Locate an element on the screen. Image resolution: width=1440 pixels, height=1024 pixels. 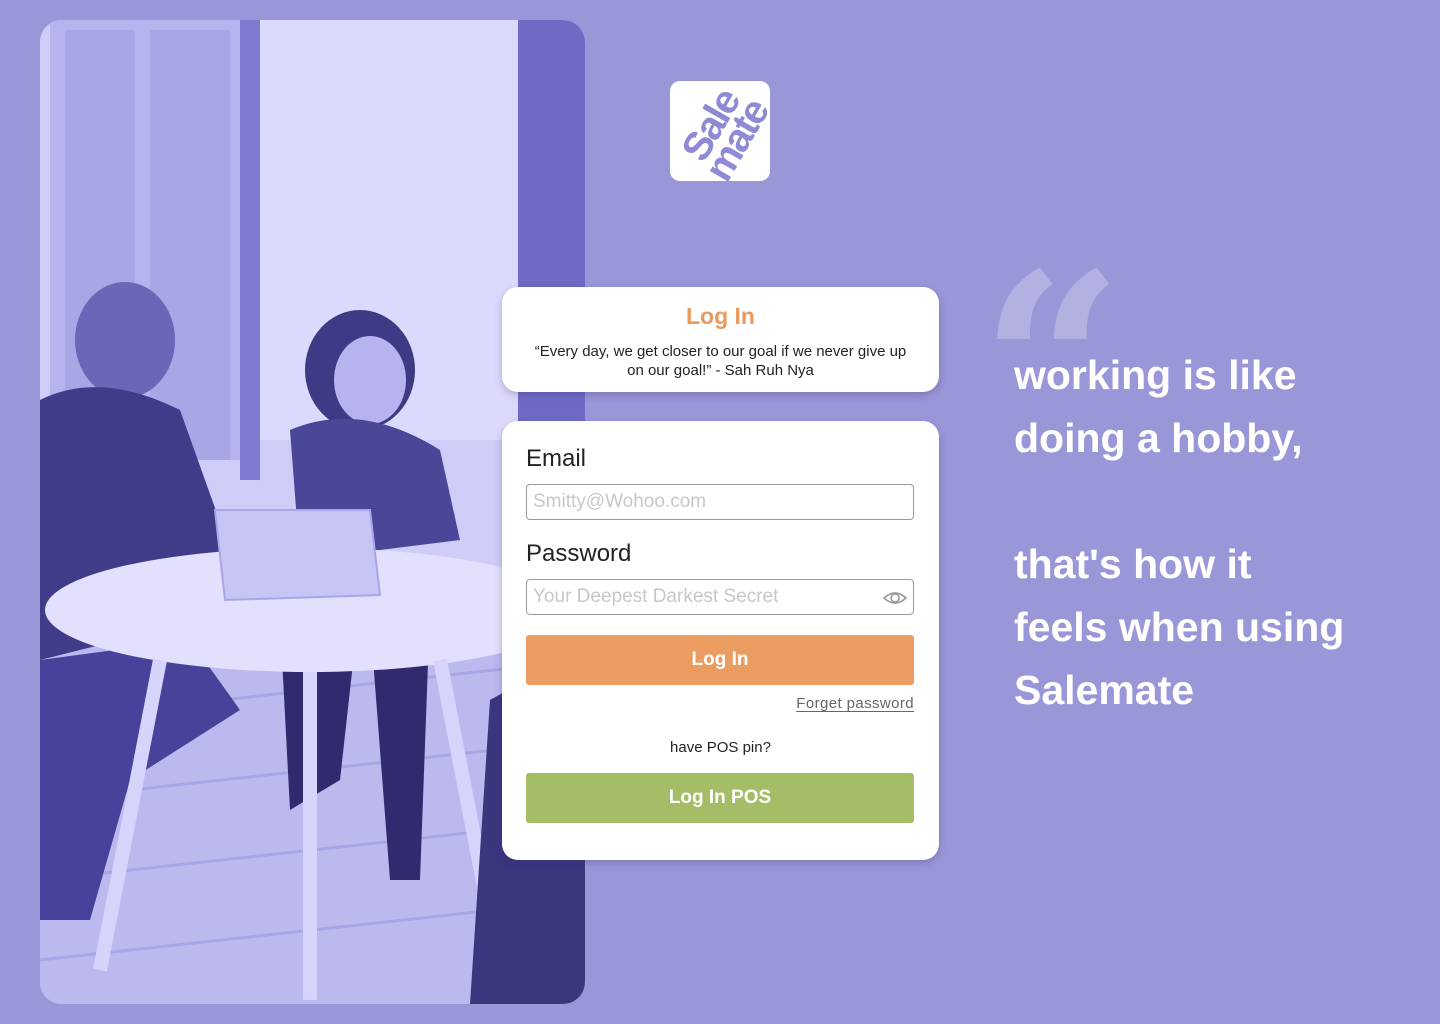
side-quote-line: doing a hobby, is located at coordinates (1158, 438).